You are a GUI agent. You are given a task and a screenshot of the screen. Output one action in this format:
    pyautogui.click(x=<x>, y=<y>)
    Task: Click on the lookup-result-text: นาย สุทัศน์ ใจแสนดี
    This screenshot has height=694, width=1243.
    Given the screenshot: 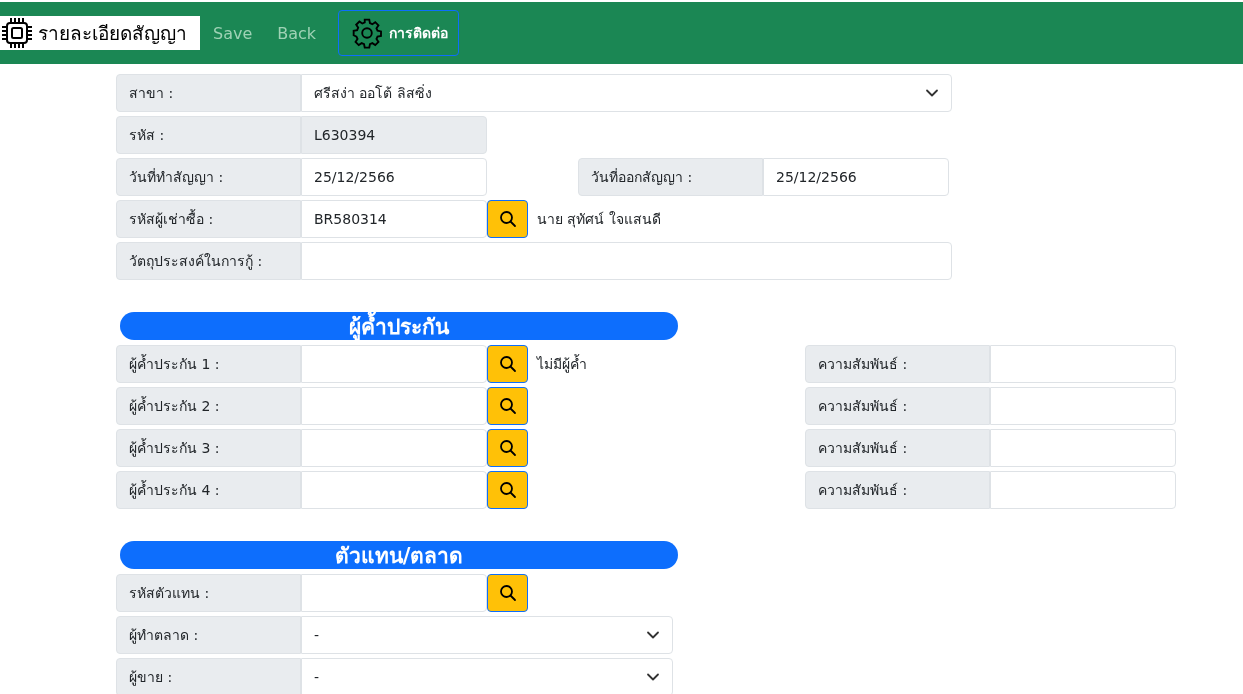 What is the action you would take?
    pyautogui.click(x=599, y=220)
    